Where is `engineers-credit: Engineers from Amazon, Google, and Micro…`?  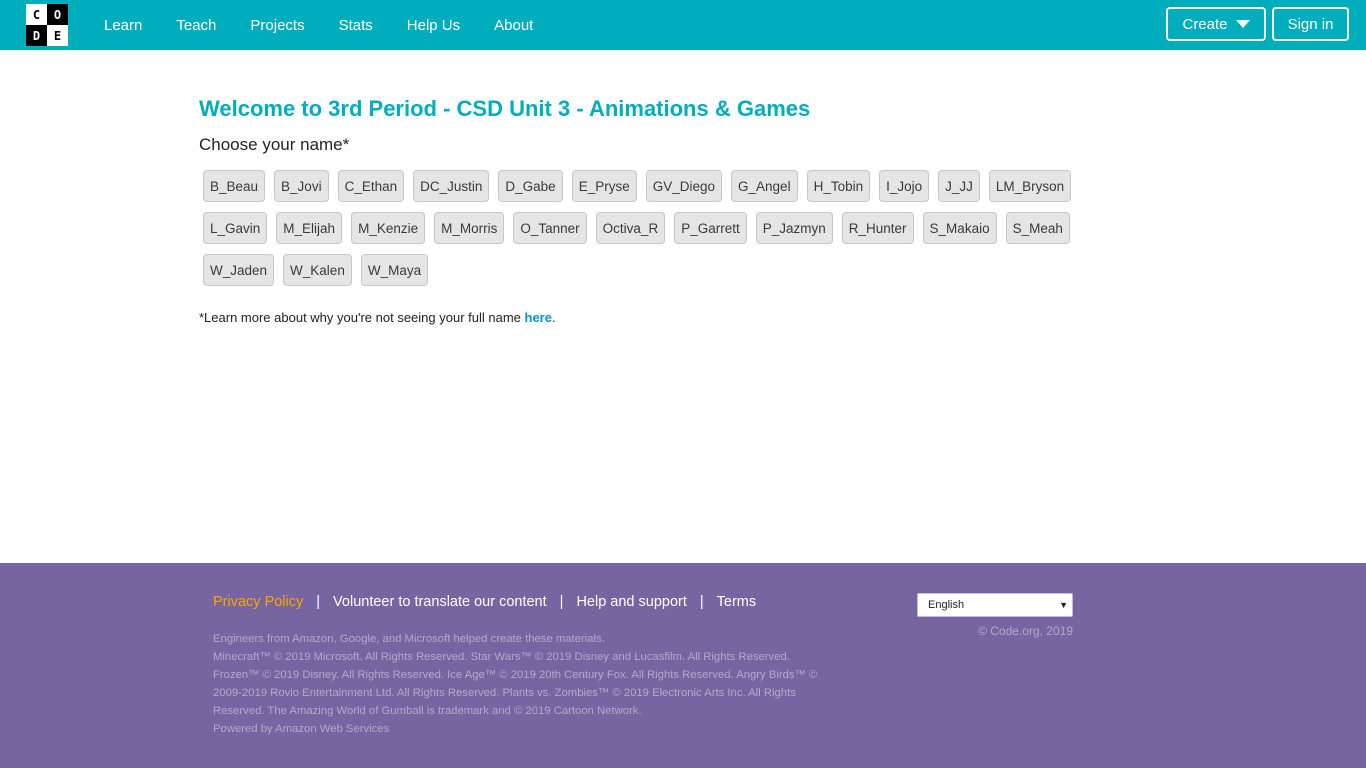 engineers-credit: Engineers from Amazon, Google, and Micro… is located at coordinates (409, 639).